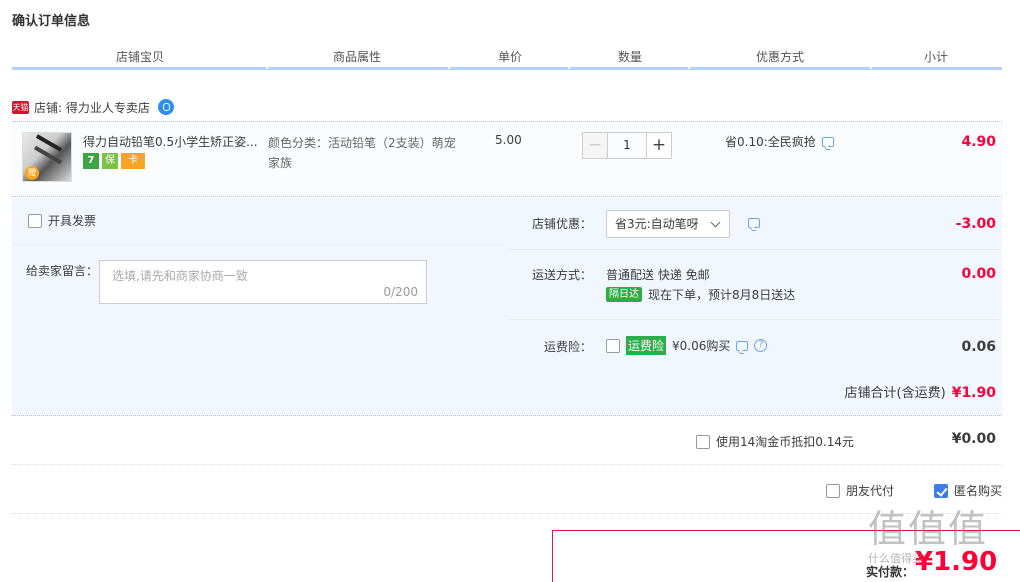  I want to click on insurance-comment-icon, so click(742, 345).